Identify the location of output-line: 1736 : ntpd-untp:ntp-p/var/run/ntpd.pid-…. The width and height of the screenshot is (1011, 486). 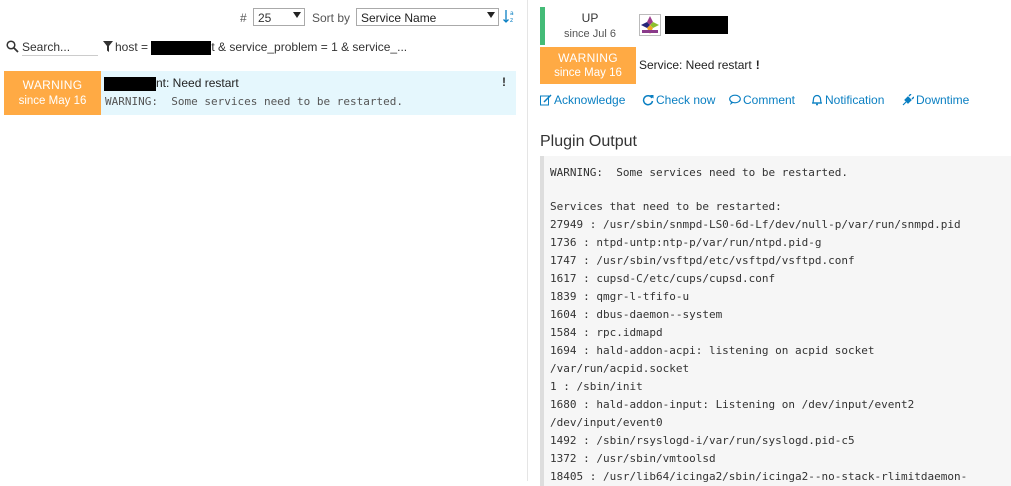
(686, 242).